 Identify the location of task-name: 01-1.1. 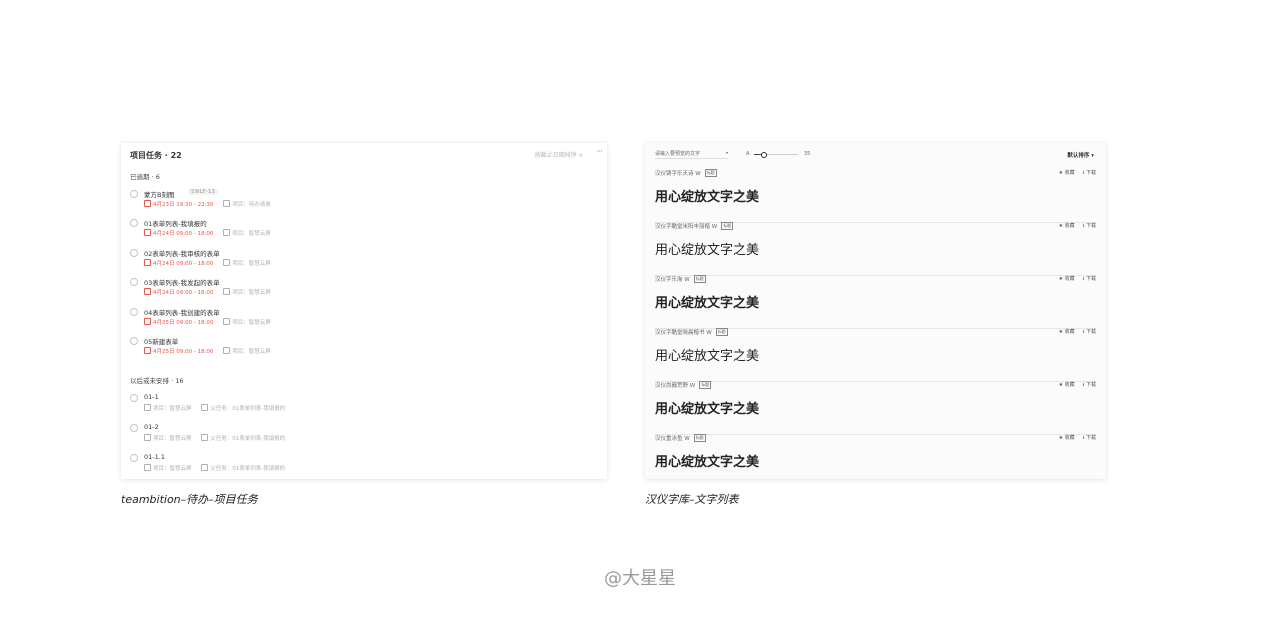
(154, 457).